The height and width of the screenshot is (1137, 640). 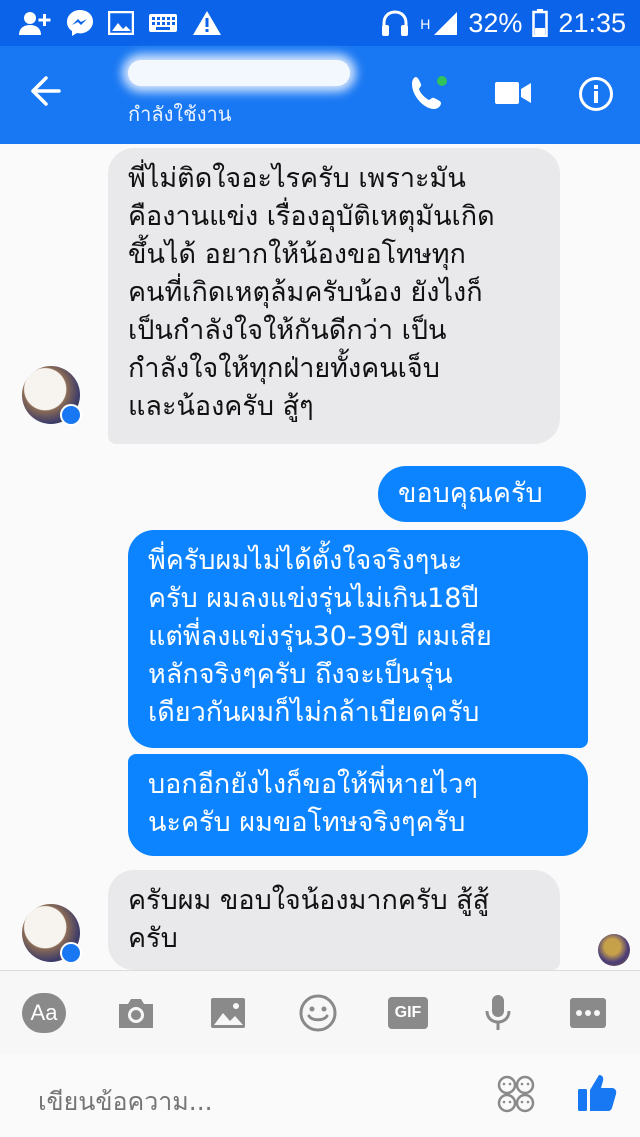 I want to click on gif-button: GIF, so click(x=408, y=1013).